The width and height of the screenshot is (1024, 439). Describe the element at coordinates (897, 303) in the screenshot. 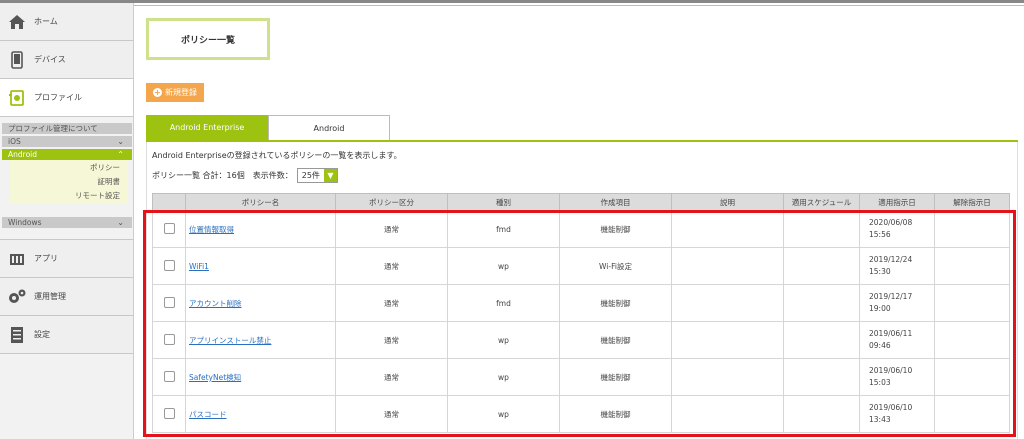

I see `applied-date-cell: 2019/12/17 19:00` at that location.